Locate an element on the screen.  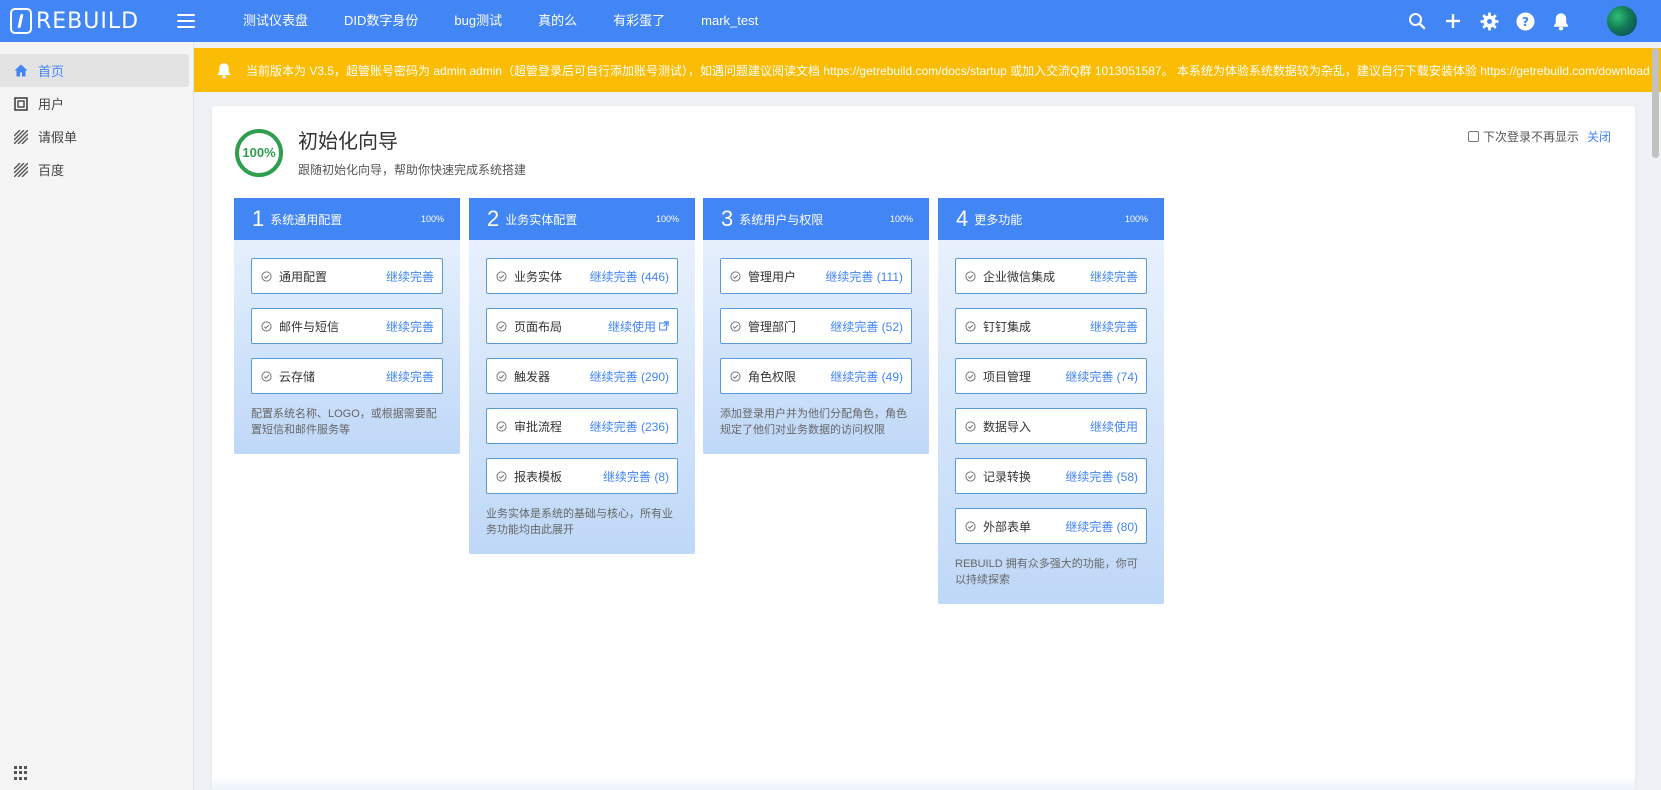
card-header: 3 系统用户与权限 100% is located at coordinates (816, 219).